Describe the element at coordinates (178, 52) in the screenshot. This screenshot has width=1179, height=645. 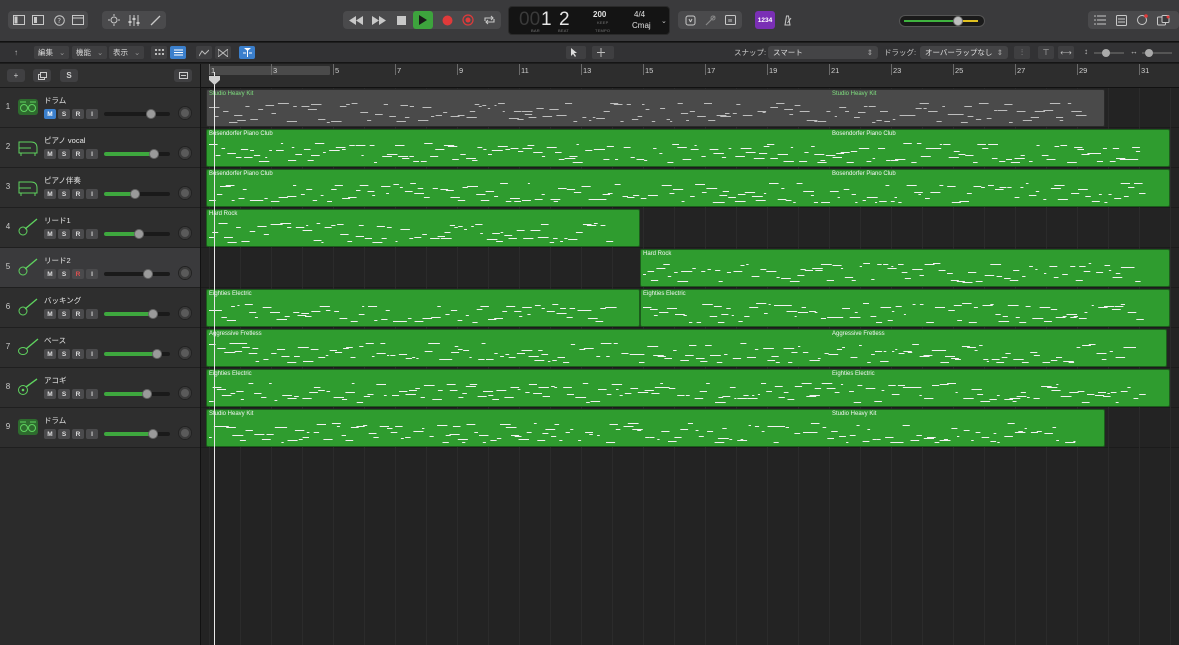
I see `list-view-icon` at that location.